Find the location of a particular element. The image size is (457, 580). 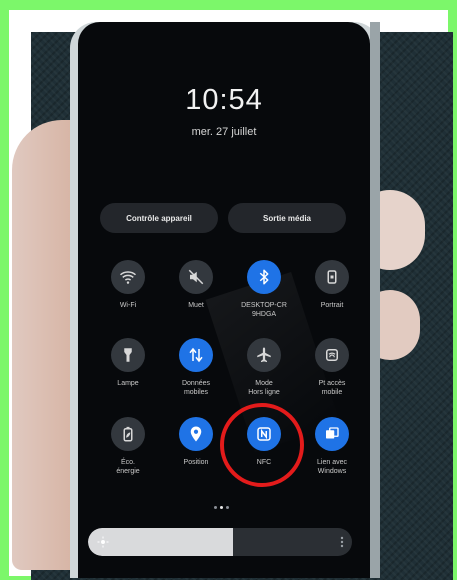

tile-label: Données mobiles is located at coordinates (196, 388).